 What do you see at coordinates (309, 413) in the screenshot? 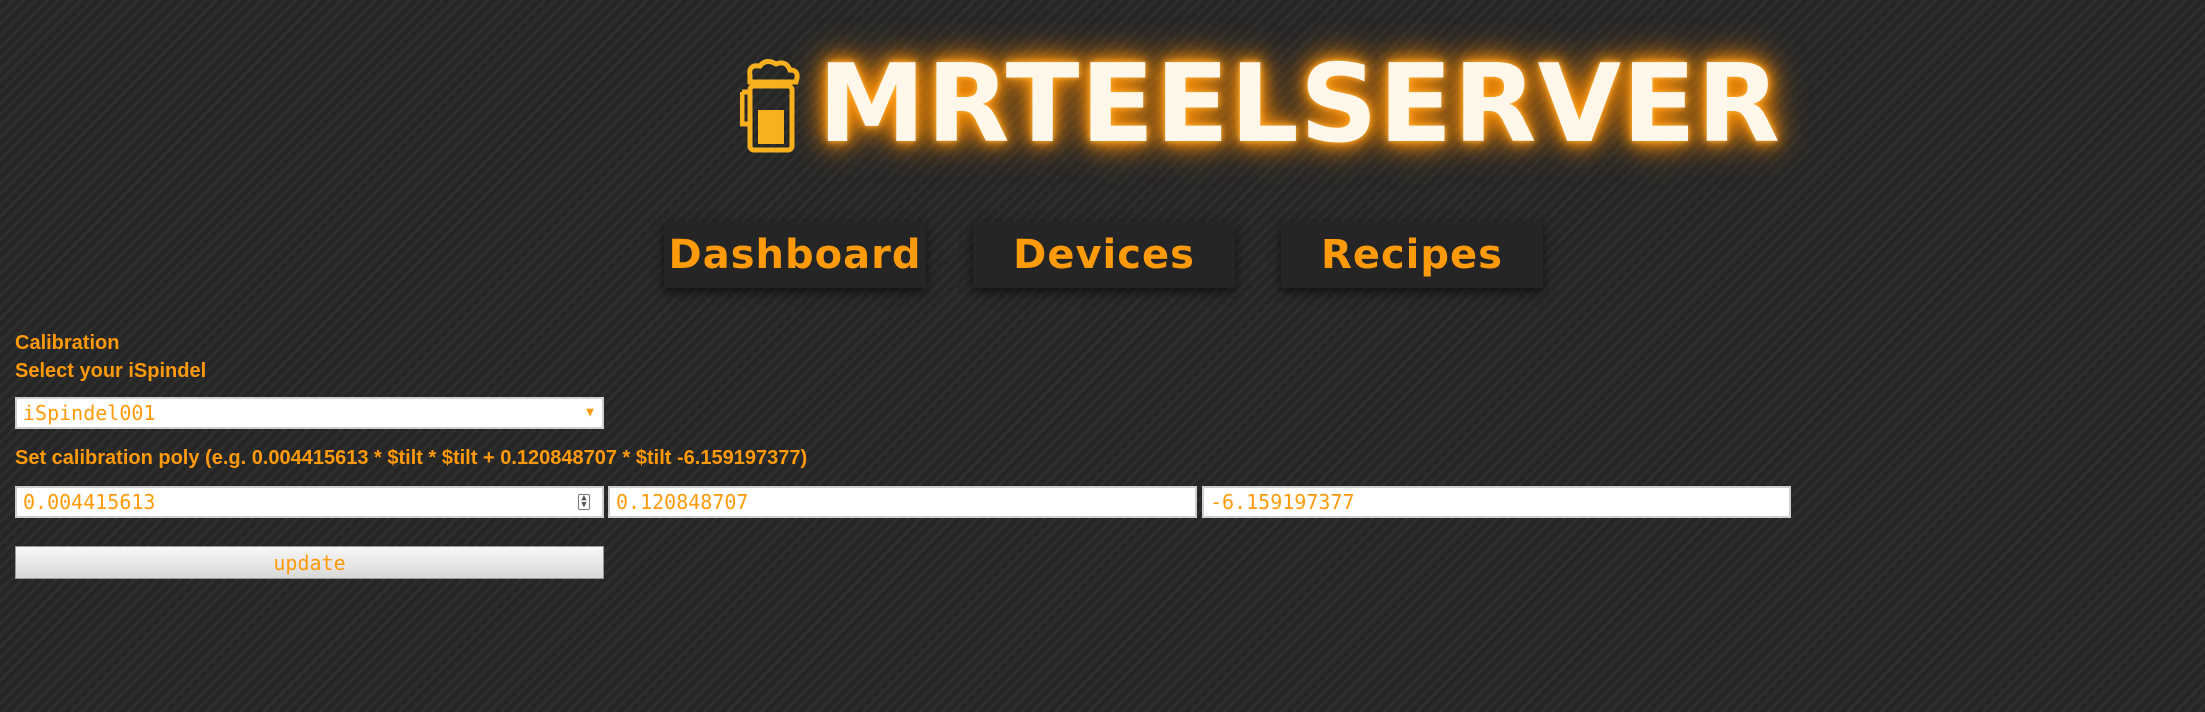
I see `ispindel-select: iSpindel001 ▼` at bounding box center [309, 413].